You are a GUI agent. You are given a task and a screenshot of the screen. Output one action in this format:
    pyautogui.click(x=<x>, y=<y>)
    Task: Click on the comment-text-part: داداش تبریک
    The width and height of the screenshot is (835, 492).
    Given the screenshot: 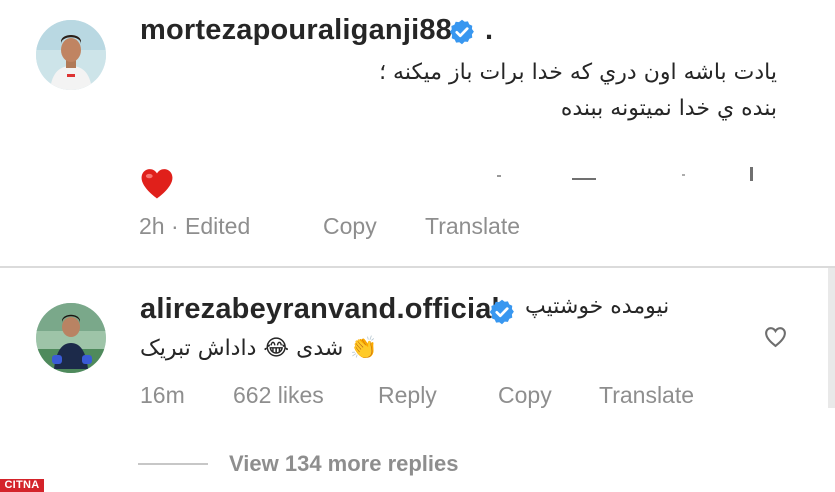 What is the action you would take?
    pyautogui.click(x=198, y=348)
    